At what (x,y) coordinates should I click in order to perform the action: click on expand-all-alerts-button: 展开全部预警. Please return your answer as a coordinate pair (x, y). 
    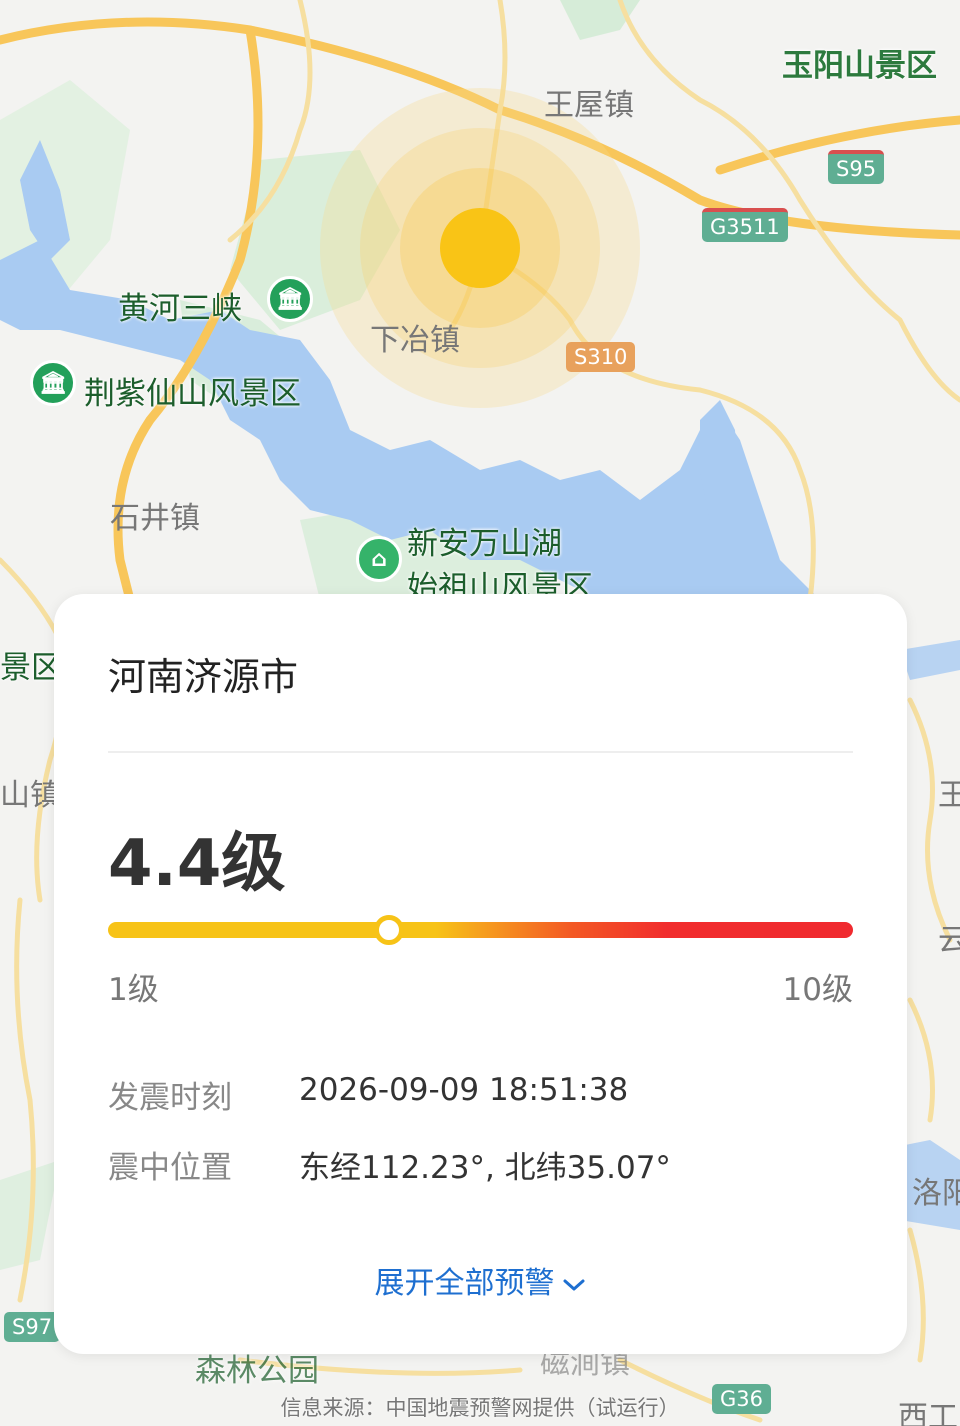
    Looking at the image, I should click on (480, 1280).